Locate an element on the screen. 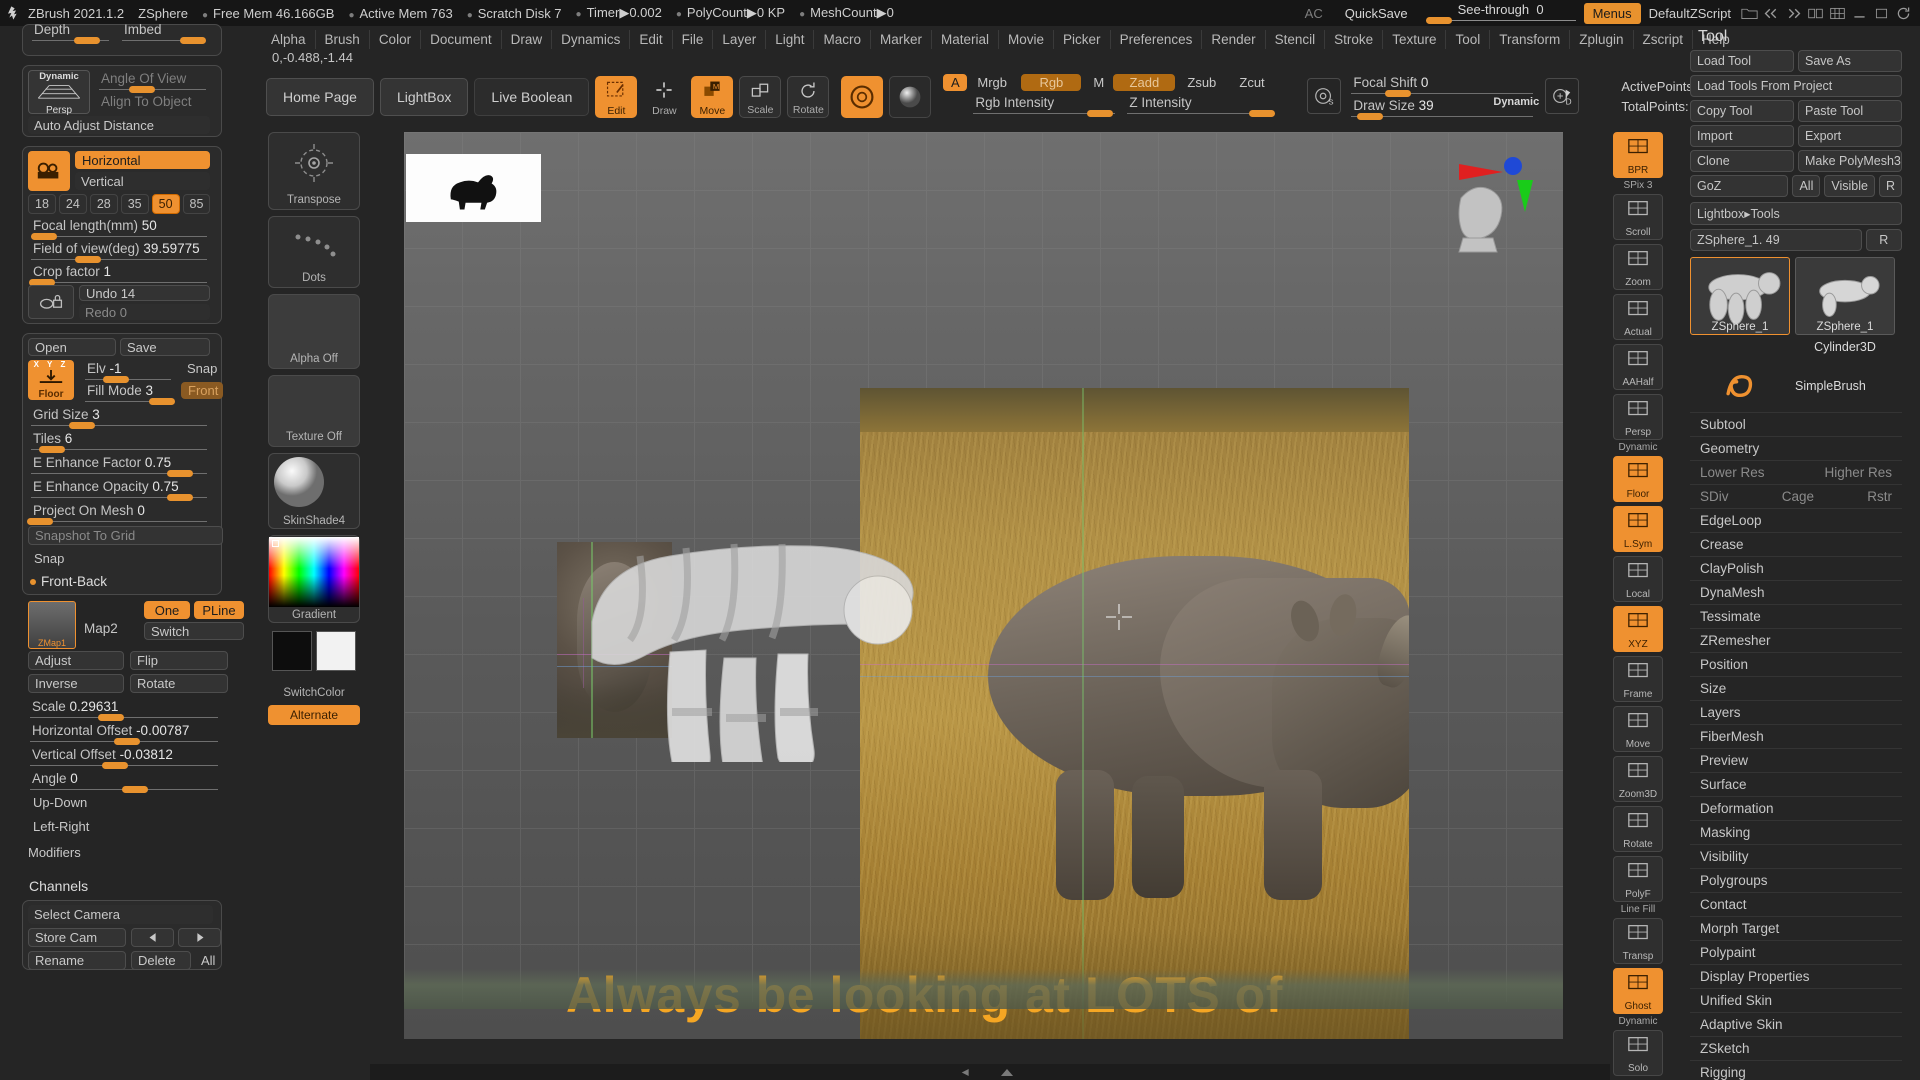 The width and height of the screenshot is (1920, 1080). tool-thumb-zsphere-large: ZSphere_1 is located at coordinates (1740, 296).